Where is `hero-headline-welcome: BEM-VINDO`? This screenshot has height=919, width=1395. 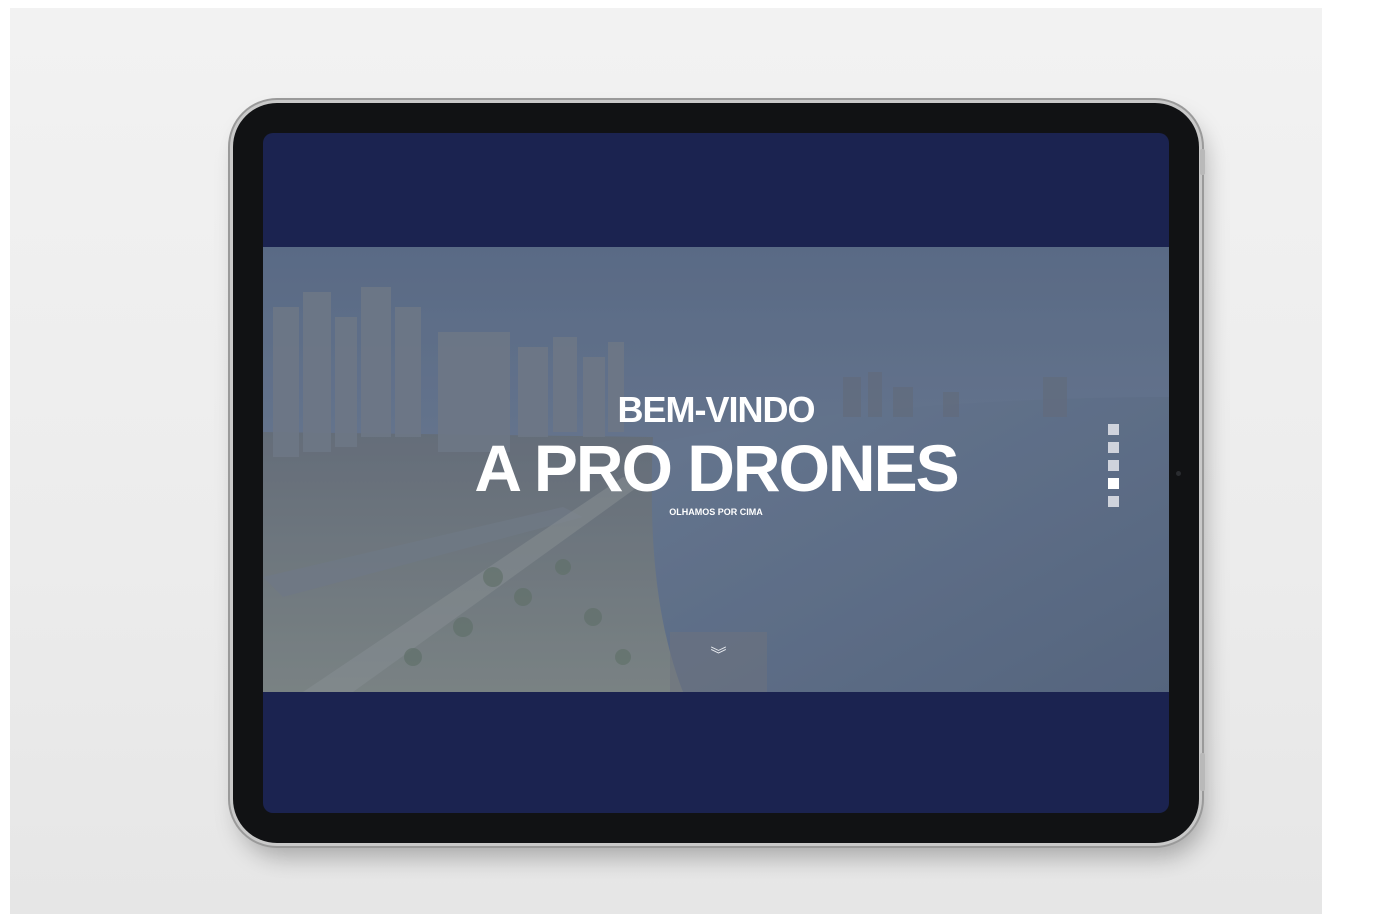
hero-headline-welcome: BEM-VINDO is located at coordinates (716, 409).